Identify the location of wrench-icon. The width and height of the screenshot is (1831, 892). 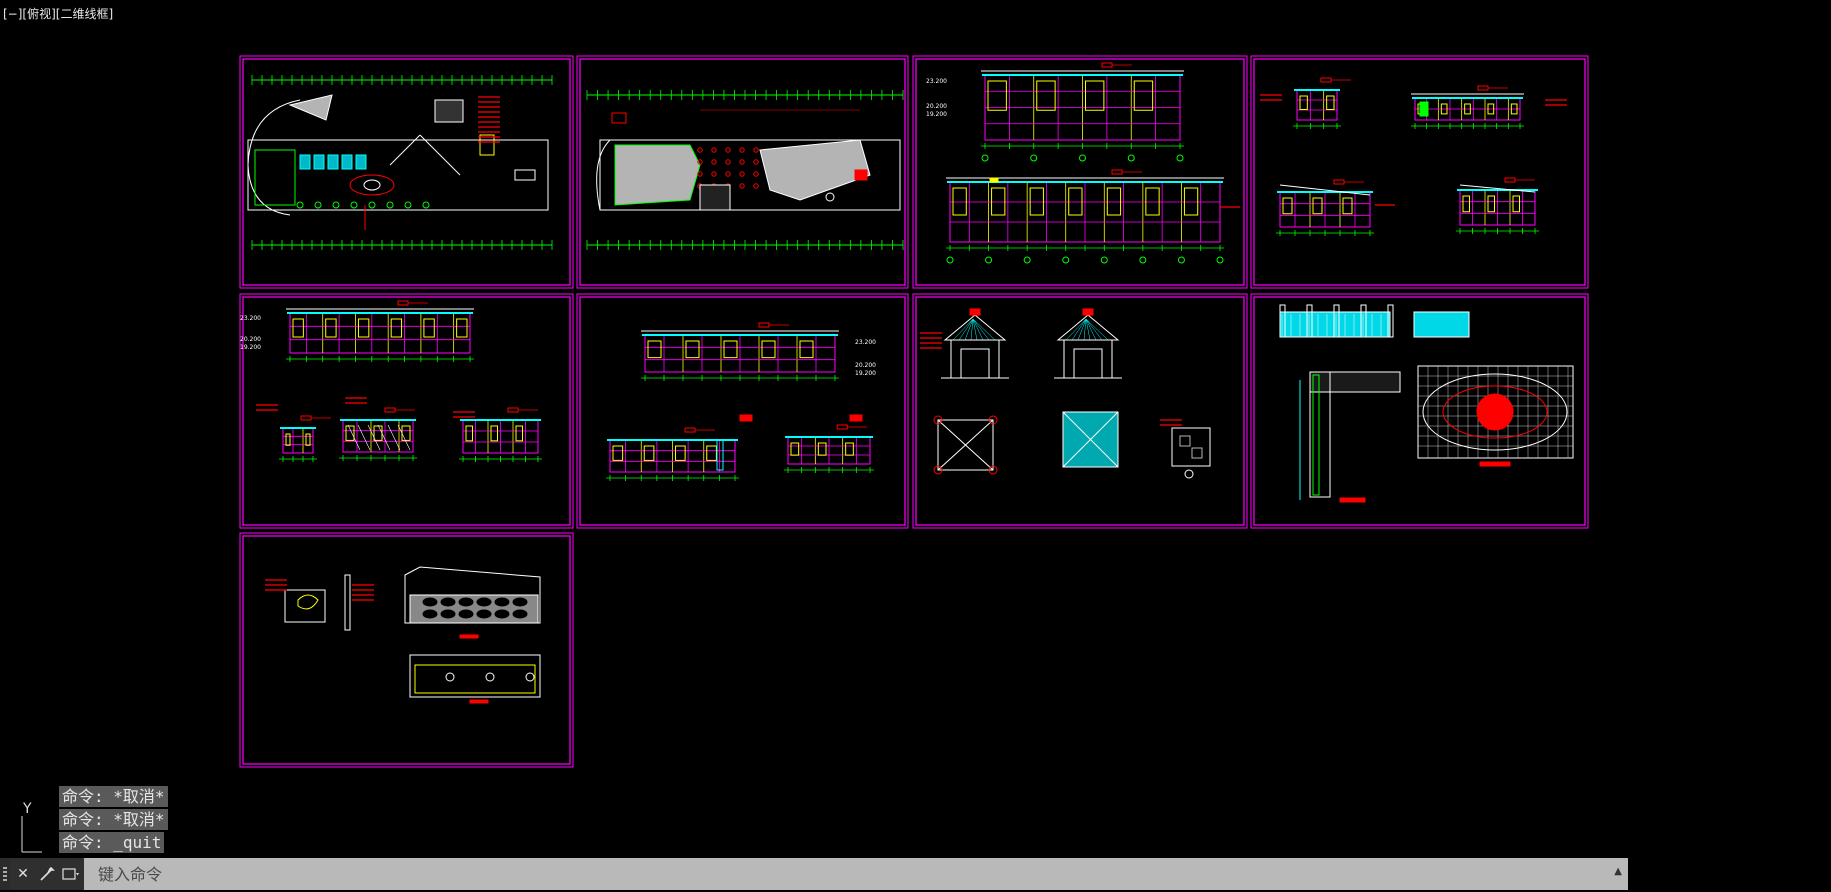
(47, 874).